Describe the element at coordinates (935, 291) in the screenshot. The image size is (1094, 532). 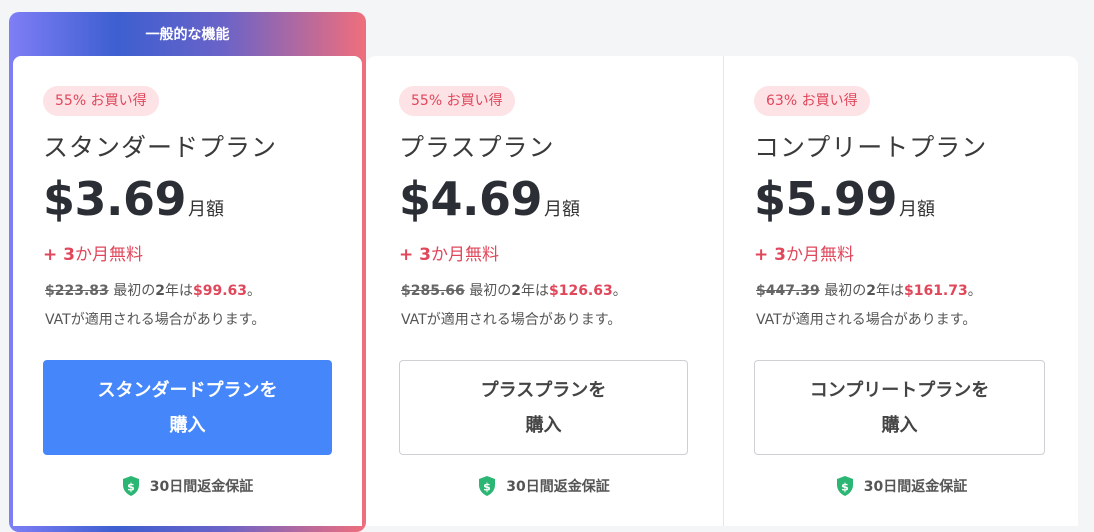
I see `new-price: $161.73` at that location.